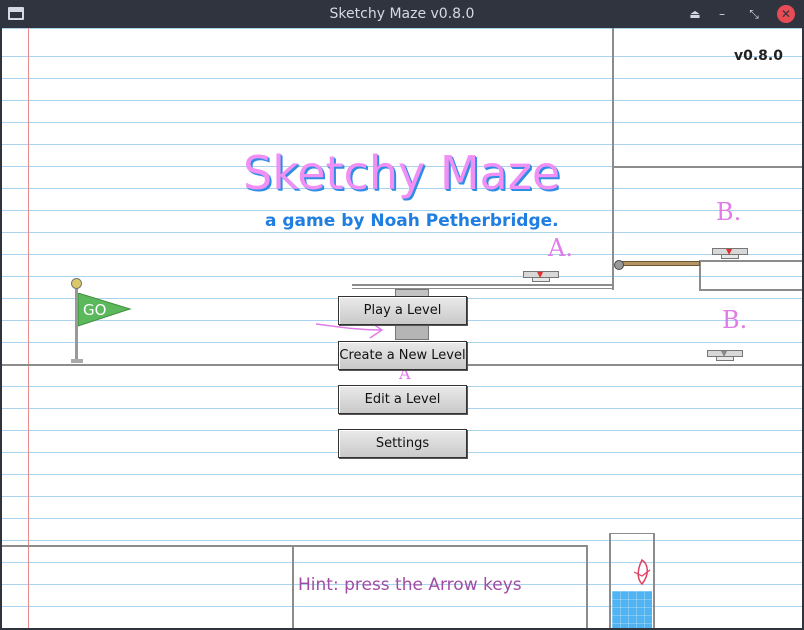 This screenshot has height=630, width=804. Describe the element at coordinates (483, 288) in the screenshot. I see `platform-line-under` at that location.